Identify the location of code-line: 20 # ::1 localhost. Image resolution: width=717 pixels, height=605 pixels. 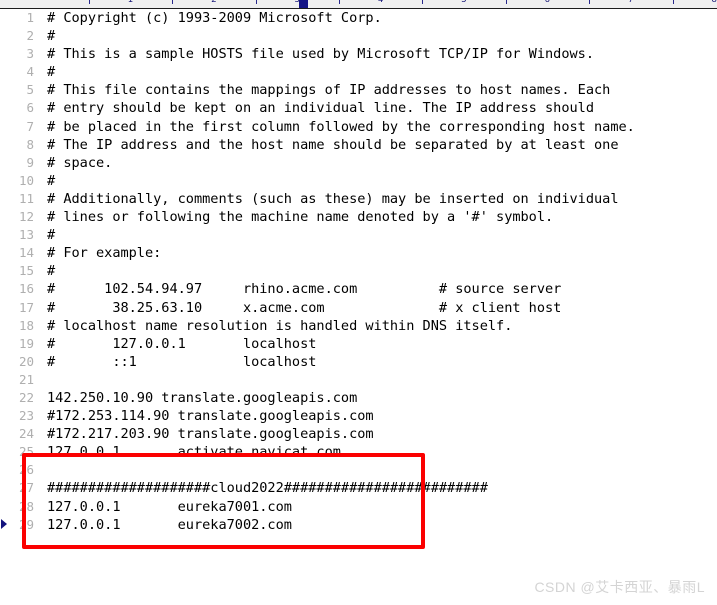
(358, 362).